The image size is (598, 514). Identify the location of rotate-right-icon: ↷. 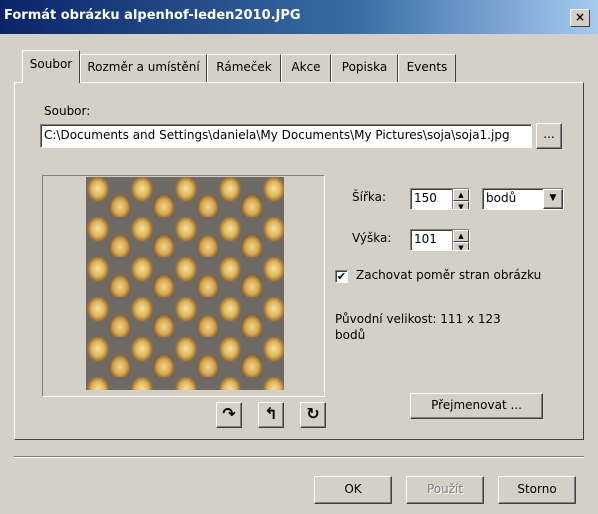
(229, 413).